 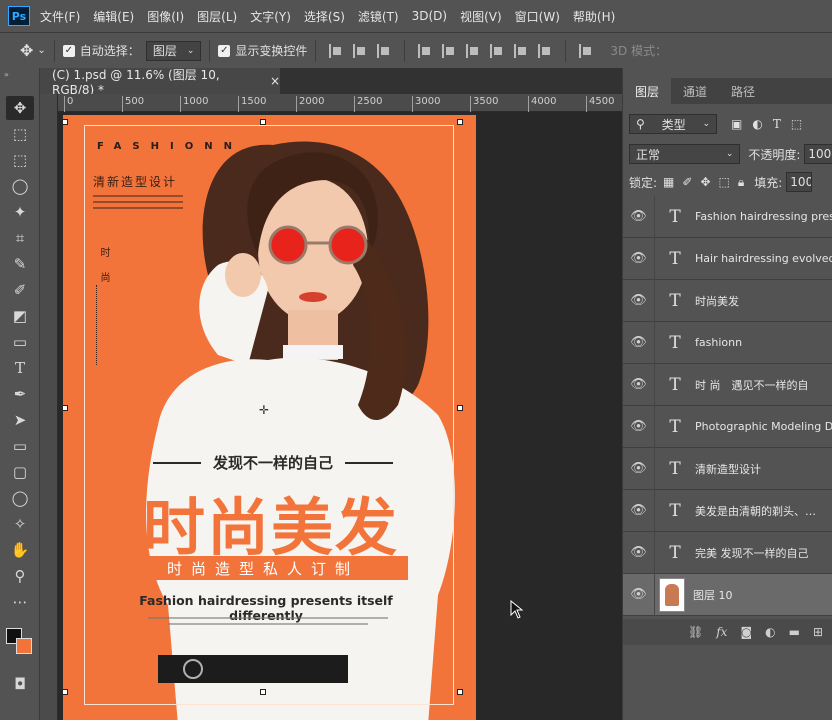 I want to click on chevron-down-icon: ⌄, so click(x=41, y=50).